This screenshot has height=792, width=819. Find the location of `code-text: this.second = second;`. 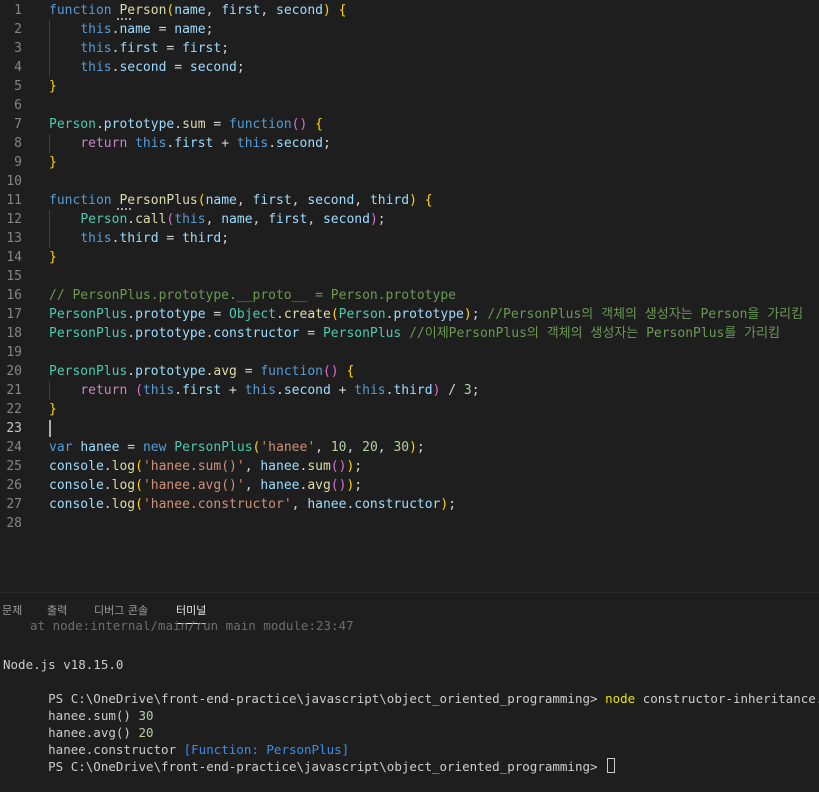

code-text: this.second = second; is located at coordinates (147, 67).